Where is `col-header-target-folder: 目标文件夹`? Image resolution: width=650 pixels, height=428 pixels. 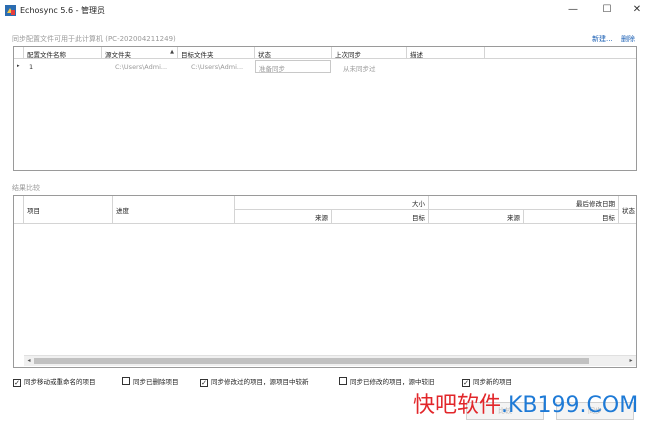
col-header-target-folder: 目标文件夹 is located at coordinates (216, 53).